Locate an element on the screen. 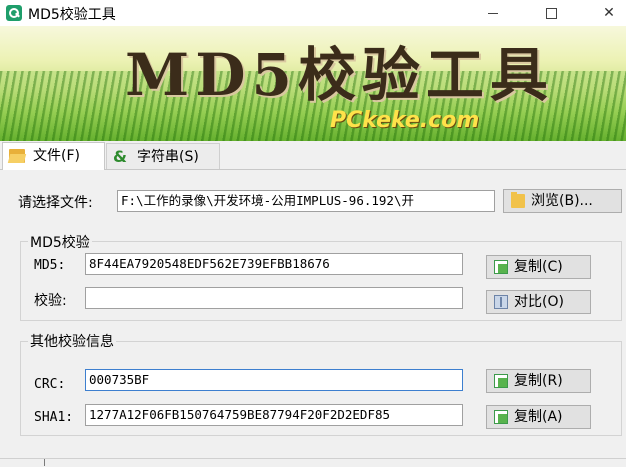 The height and width of the screenshot is (467, 626). tab-file: 文件(F) is located at coordinates (53, 156).